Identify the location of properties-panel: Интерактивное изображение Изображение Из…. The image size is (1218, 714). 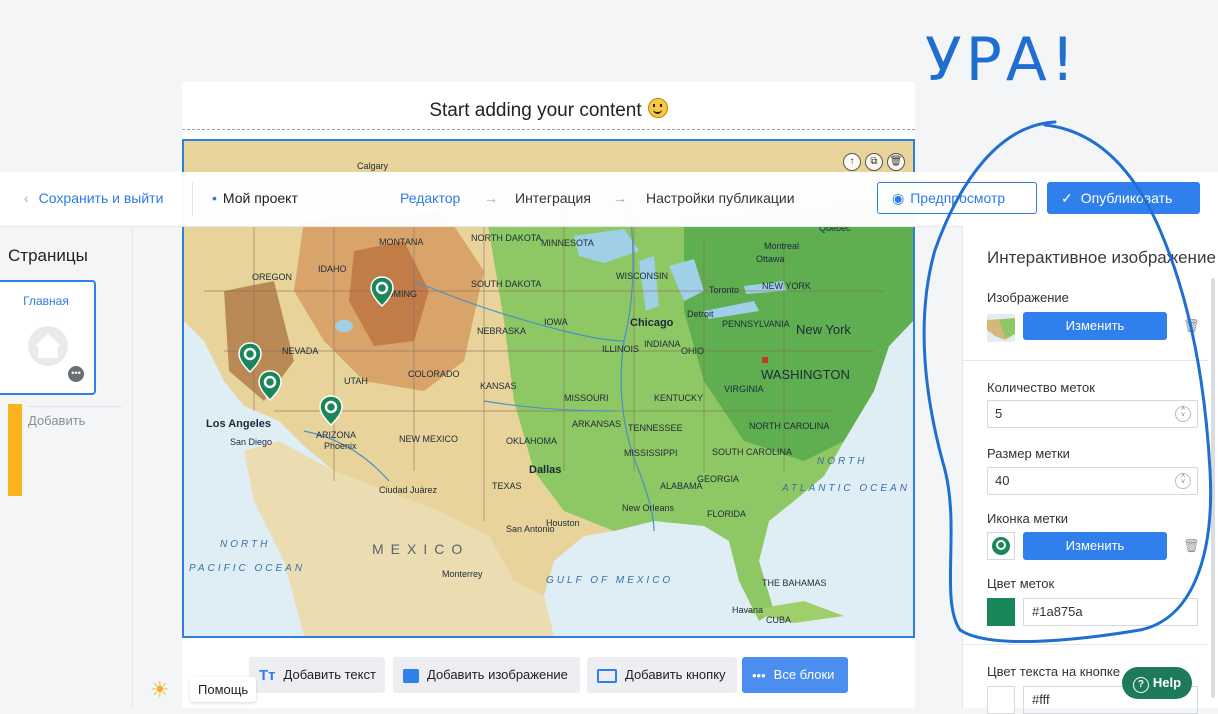
(1090, 470).